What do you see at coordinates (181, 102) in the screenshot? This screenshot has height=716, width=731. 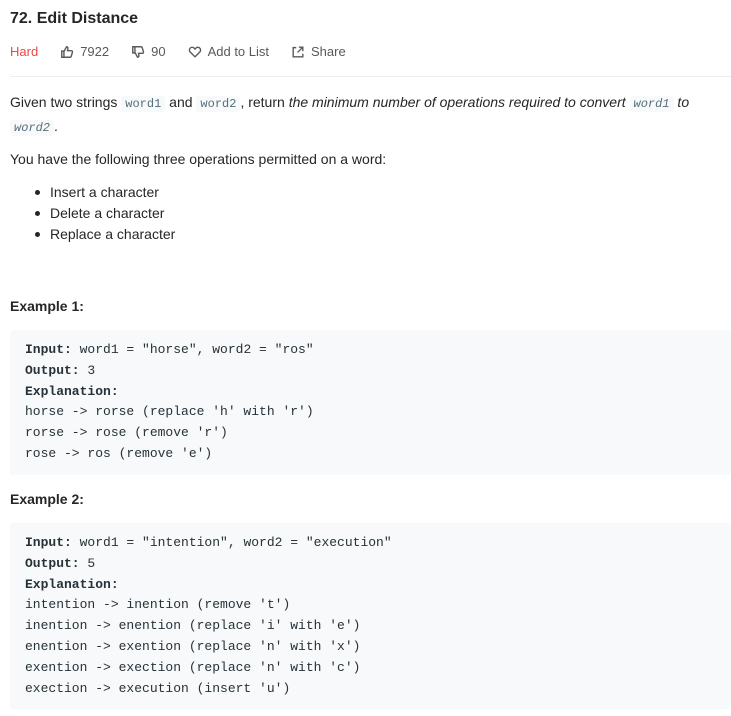 I see `statement-text: and` at bounding box center [181, 102].